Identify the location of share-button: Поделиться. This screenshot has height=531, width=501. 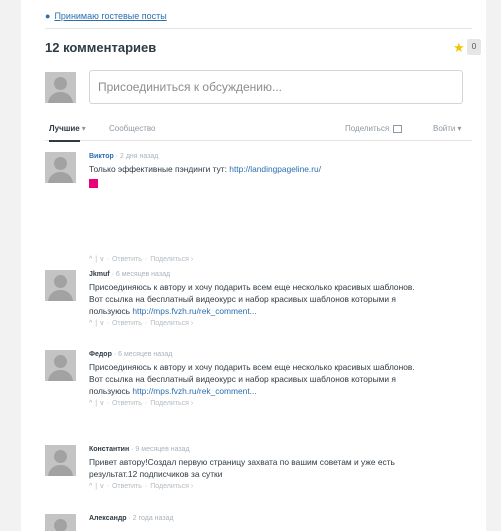
(374, 128).